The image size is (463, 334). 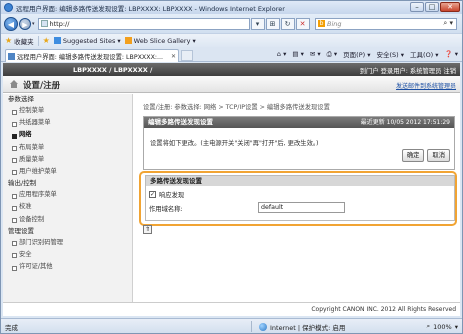 What do you see at coordinates (147, 229) in the screenshot?
I see `back-to-top-icon: ⇑` at bounding box center [147, 229].